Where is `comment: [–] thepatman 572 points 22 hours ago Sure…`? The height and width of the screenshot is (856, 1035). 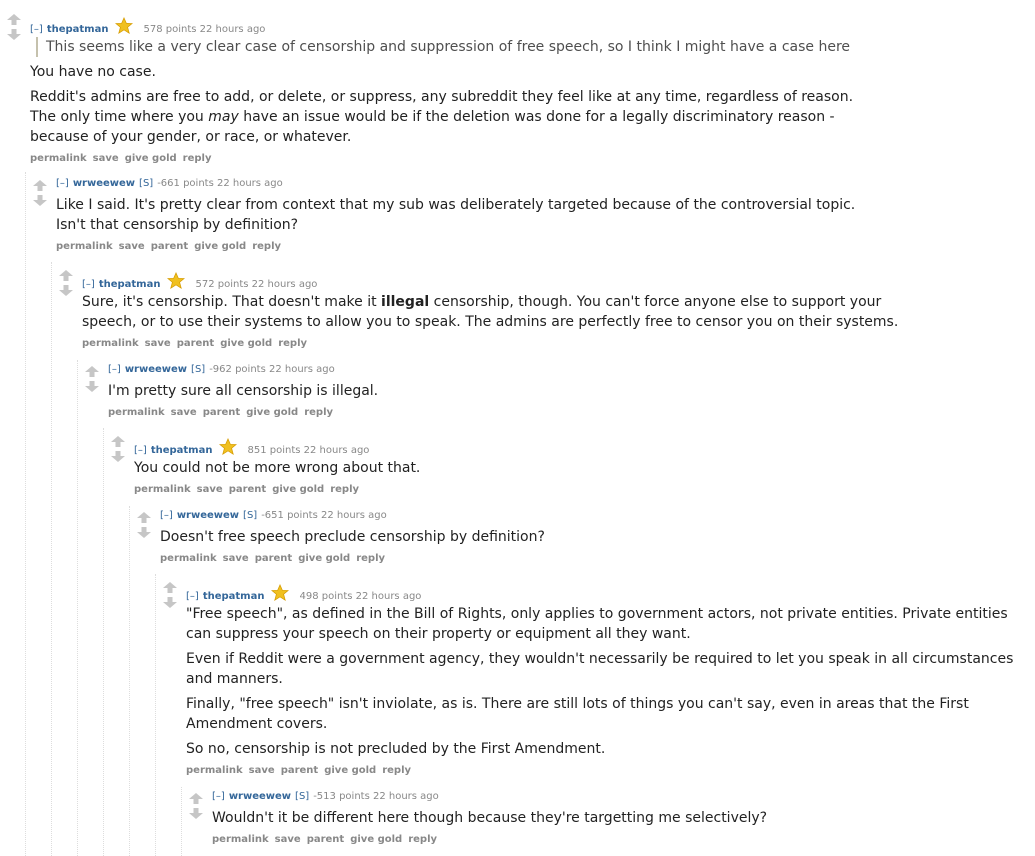 comment: [–] thepatman 572 points 22 hours ago Sure… is located at coordinates (558, 311).